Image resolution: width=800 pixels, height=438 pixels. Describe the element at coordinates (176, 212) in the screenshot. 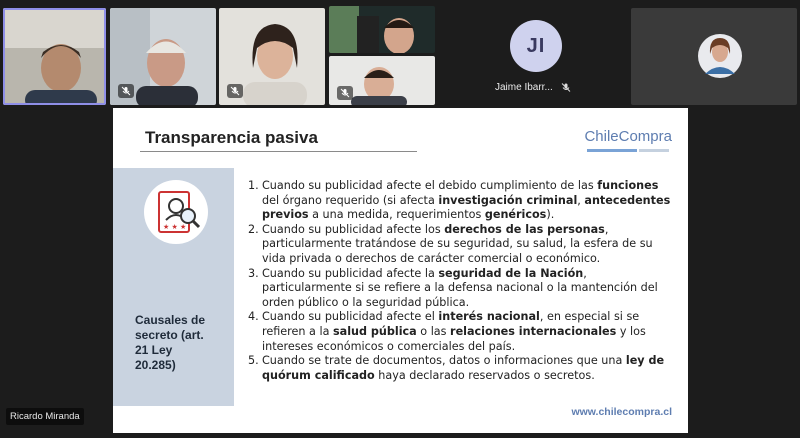

I see `secret-document-icon: ★ ★ ★` at that location.